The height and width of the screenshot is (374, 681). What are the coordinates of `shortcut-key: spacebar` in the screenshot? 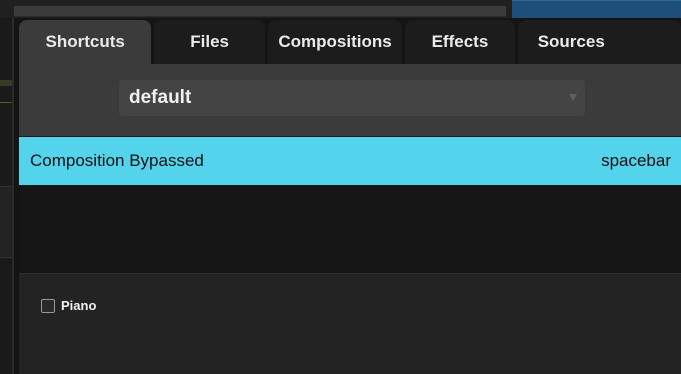 It's located at (636, 160).